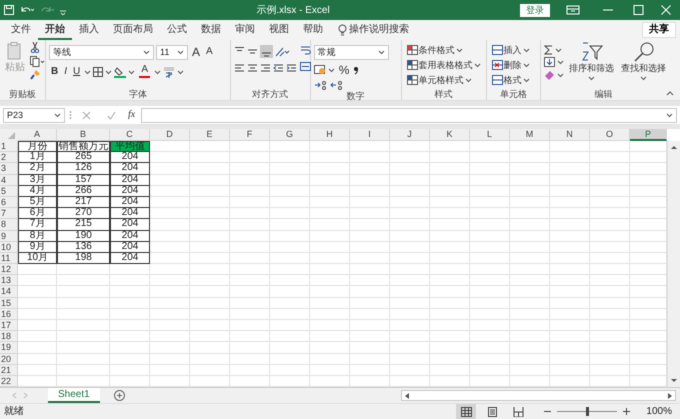 The width and height of the screenshot is (680, 419). I want to click on row-header: 9, so click(9, 236).